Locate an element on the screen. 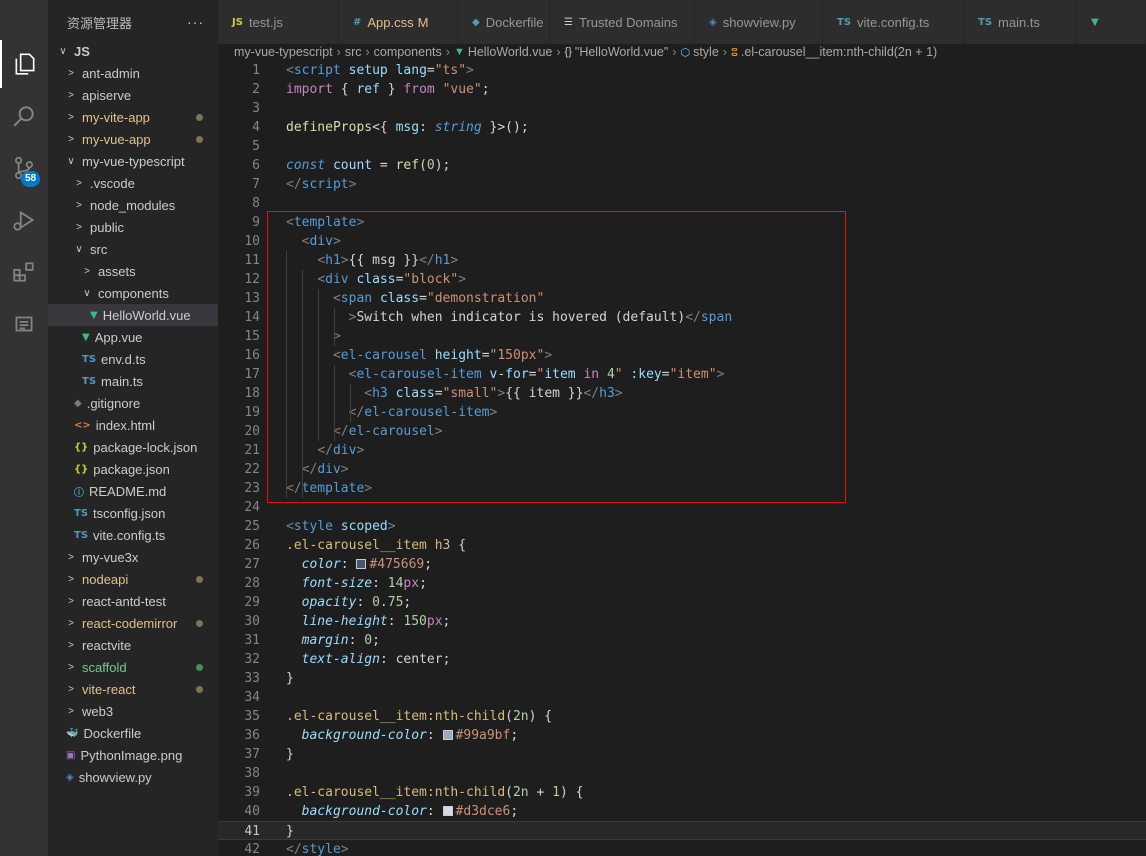 Image resolution: width=1146 pixels, height=856 pixels. tree-item: > assets is located at coordinates (133, 271).